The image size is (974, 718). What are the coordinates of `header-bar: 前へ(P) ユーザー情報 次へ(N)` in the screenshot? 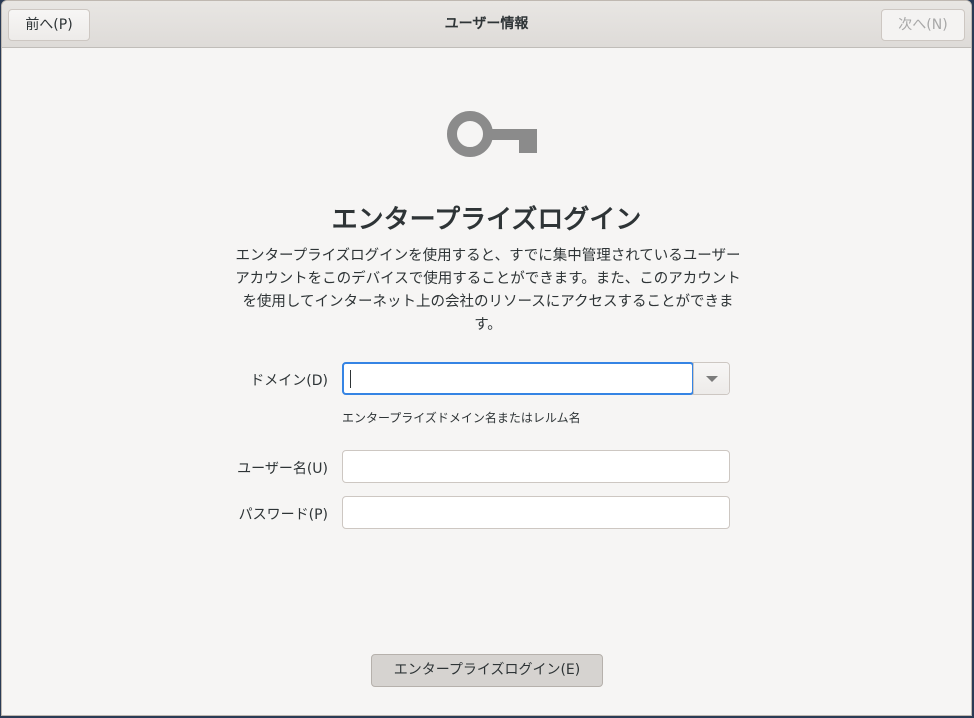 It's located at (486, 24).